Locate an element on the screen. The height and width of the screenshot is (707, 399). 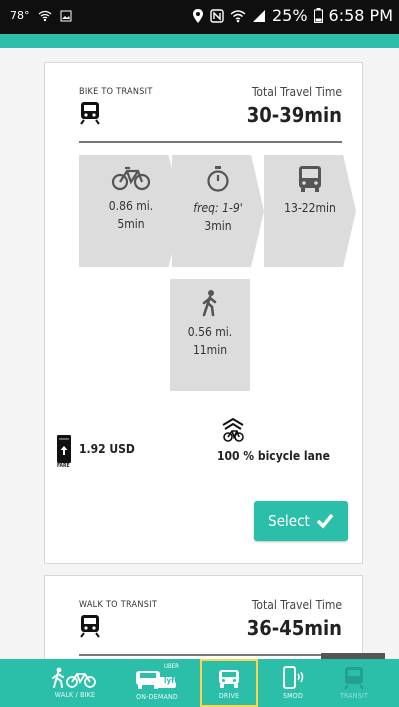
lyft-badge: lyft is located at coordinates (171, 680).